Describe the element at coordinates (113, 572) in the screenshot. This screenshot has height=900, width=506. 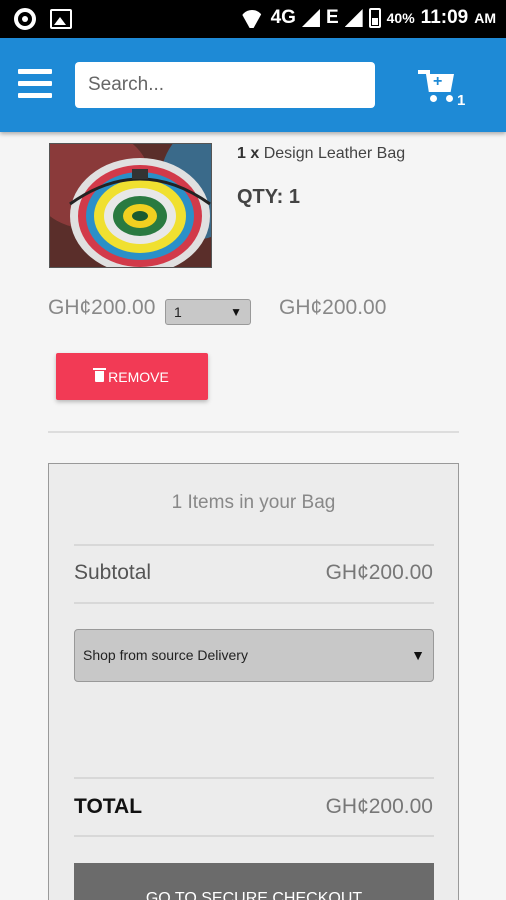
I see `subtotal-label: Subtotal` at that location.